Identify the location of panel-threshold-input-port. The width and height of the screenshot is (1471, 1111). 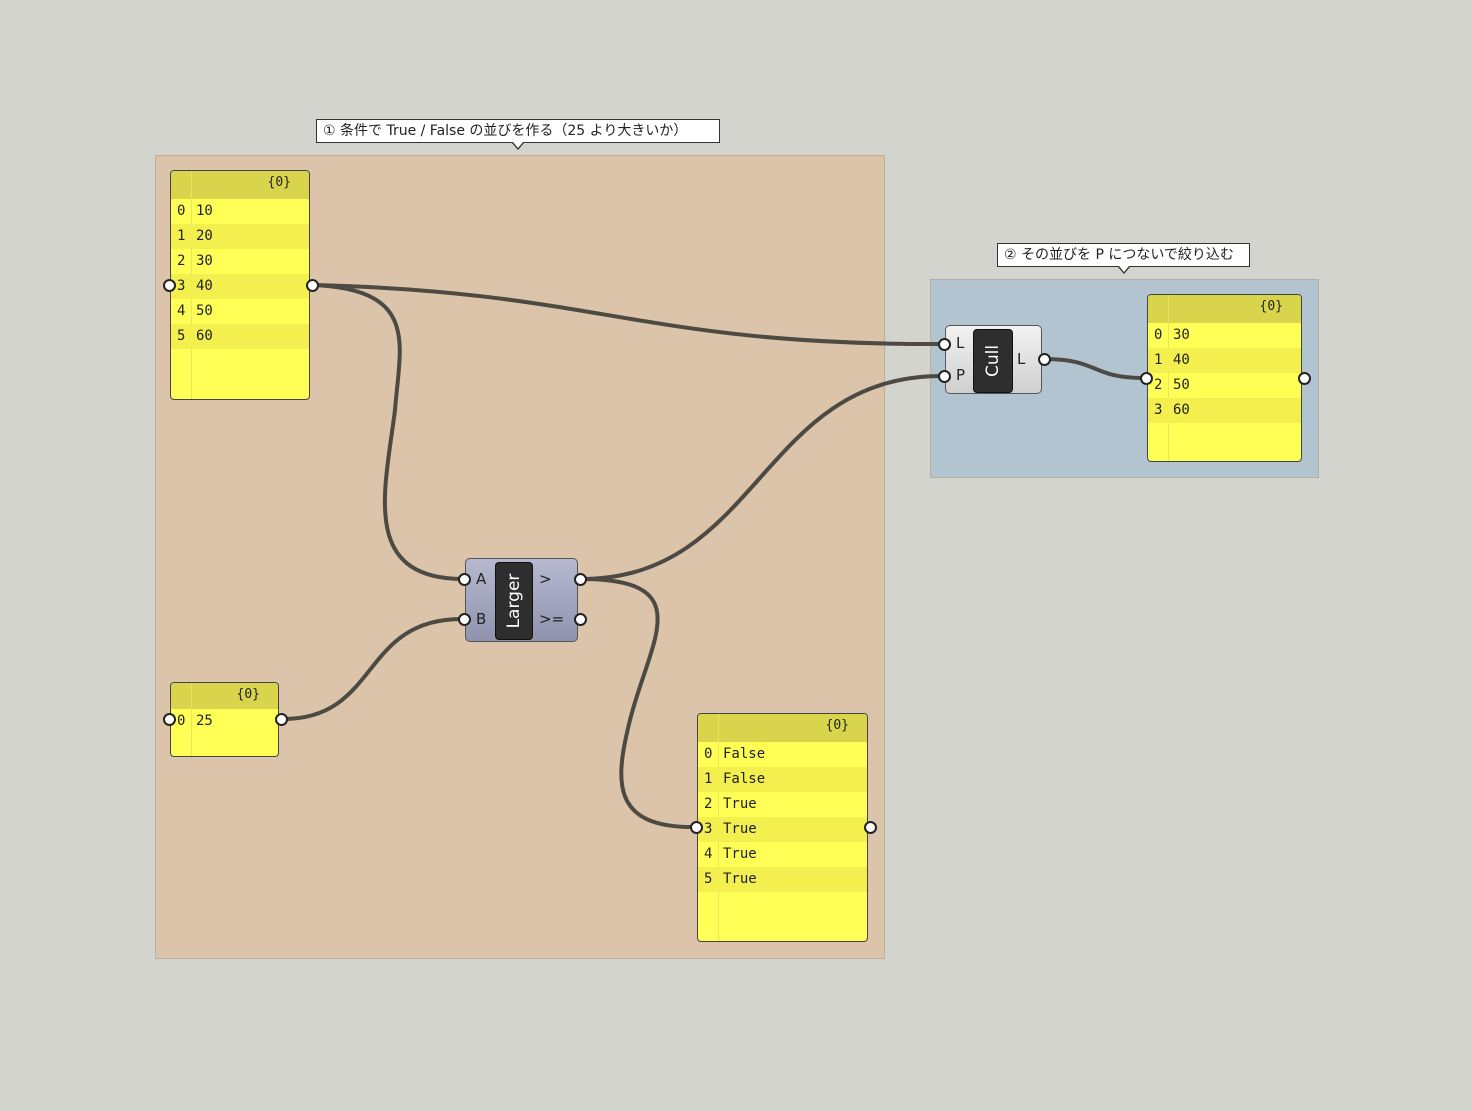
(169, 719).